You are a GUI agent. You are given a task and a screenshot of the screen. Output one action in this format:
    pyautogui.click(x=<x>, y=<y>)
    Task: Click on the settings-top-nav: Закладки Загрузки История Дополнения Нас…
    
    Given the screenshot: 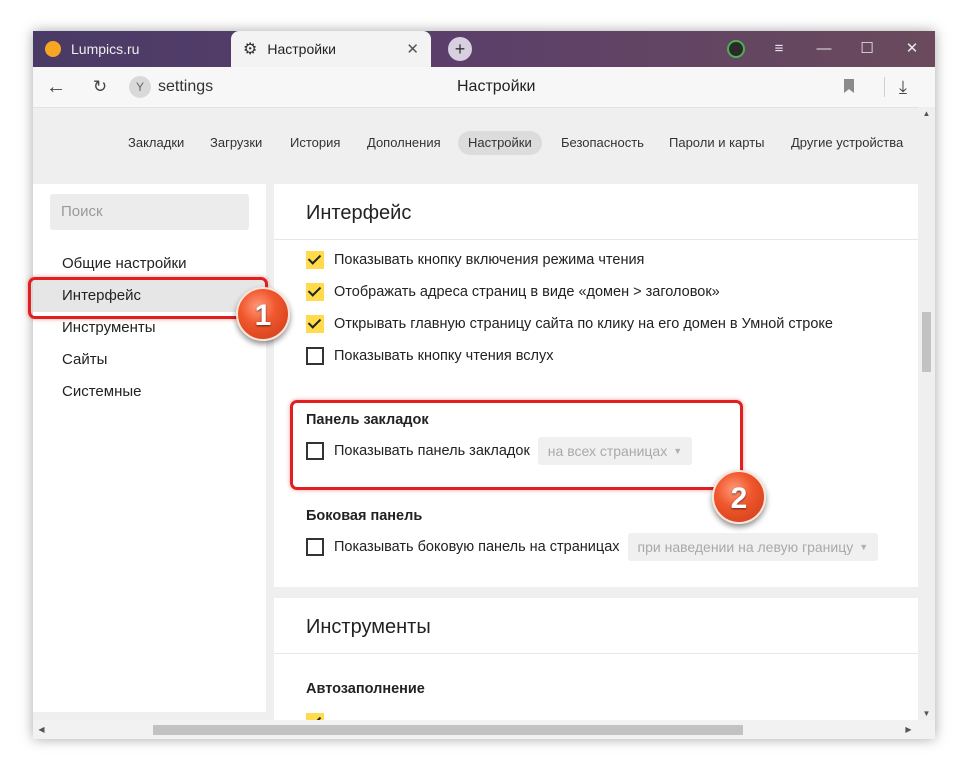 What is the action you would take?
    pyautogui.click(x=475, y=149)
    